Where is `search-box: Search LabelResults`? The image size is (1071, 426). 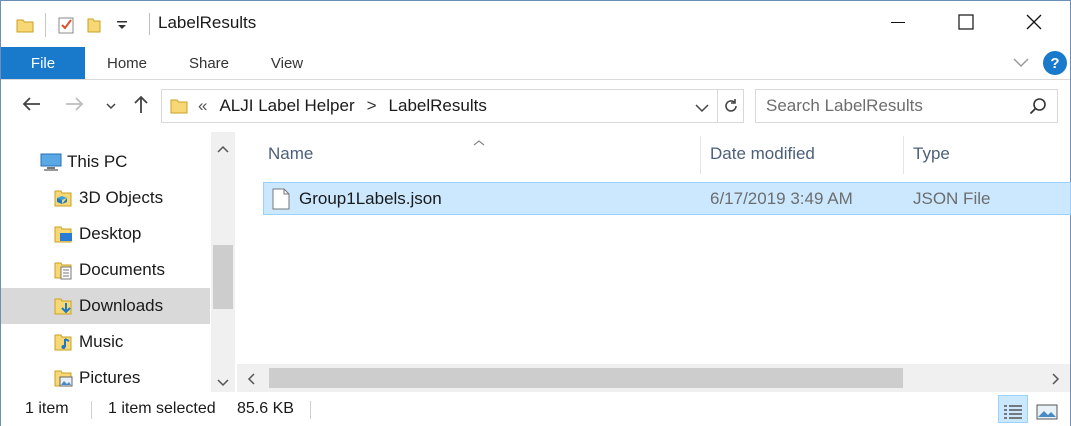
search-box: Search LabelResults is located at coordinates (906, 106).